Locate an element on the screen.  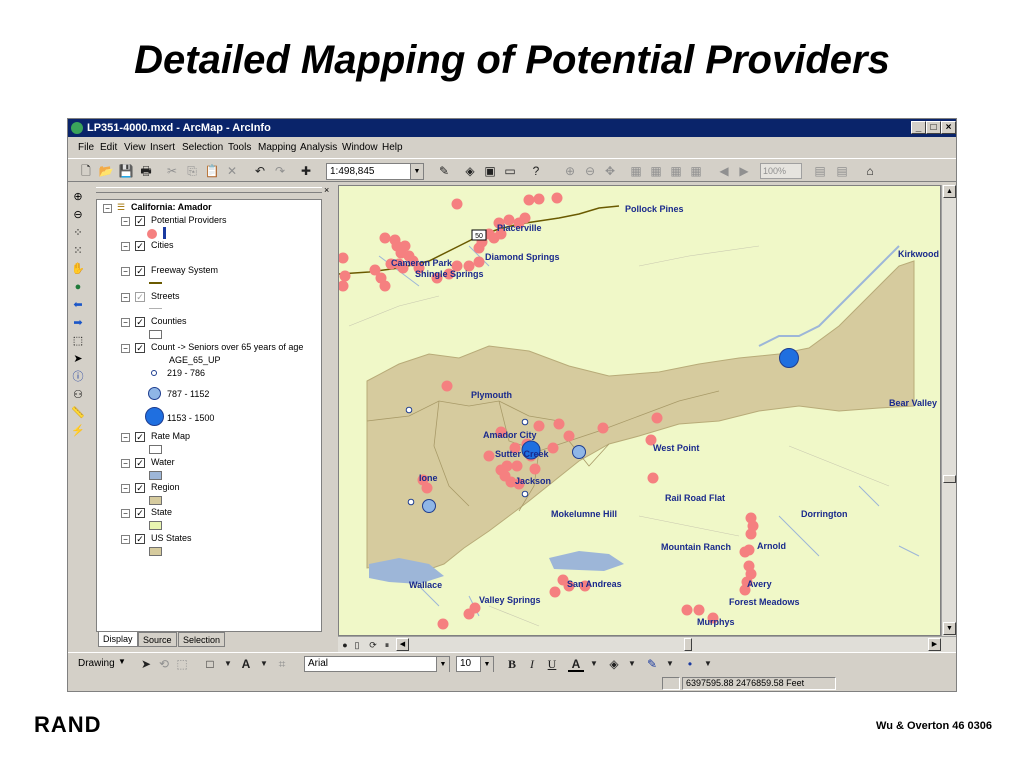
menu-file: File is located at coordinates (86, 147).